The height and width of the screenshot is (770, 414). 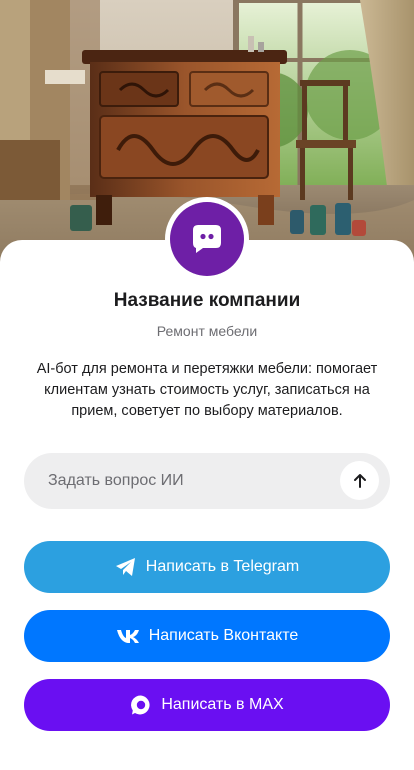 I want to click on max-button-label: Написать в MAX, so click(x=222, y=704).